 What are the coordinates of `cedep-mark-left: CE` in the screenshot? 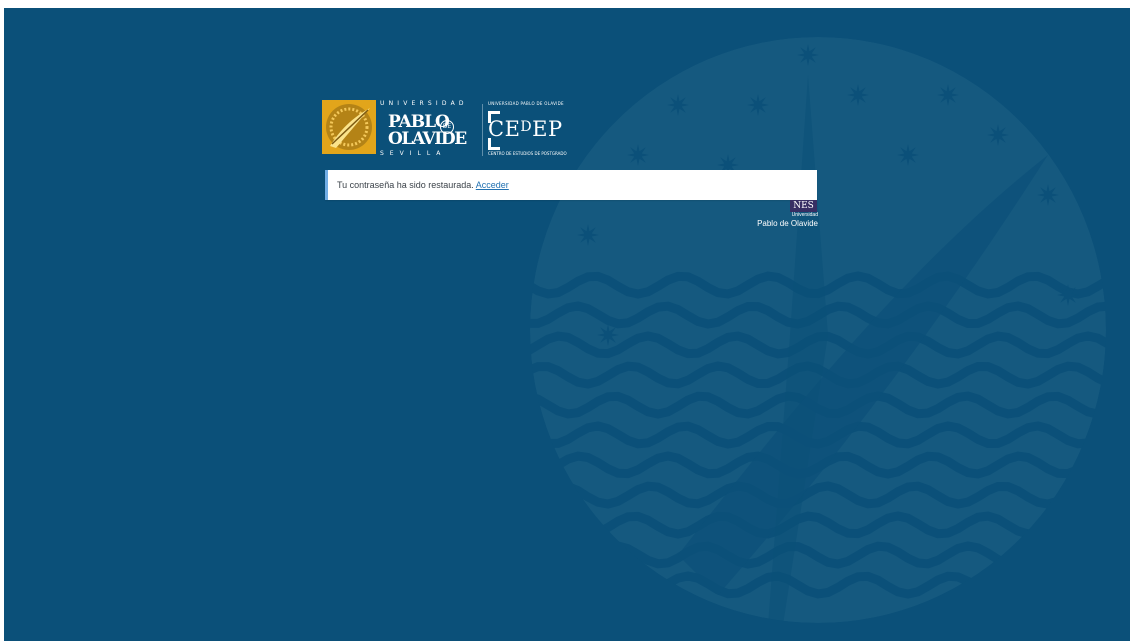 It's located at (504, 129).